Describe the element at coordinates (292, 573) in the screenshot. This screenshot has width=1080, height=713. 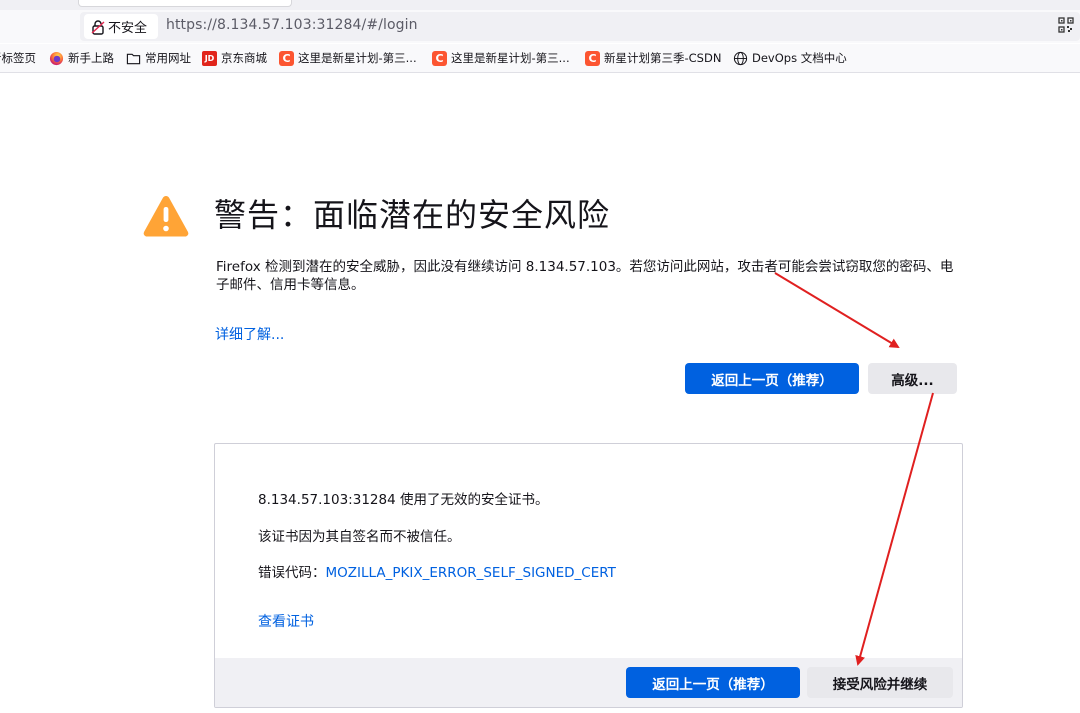
I see `error-code-label: 错误代码：` at that location.